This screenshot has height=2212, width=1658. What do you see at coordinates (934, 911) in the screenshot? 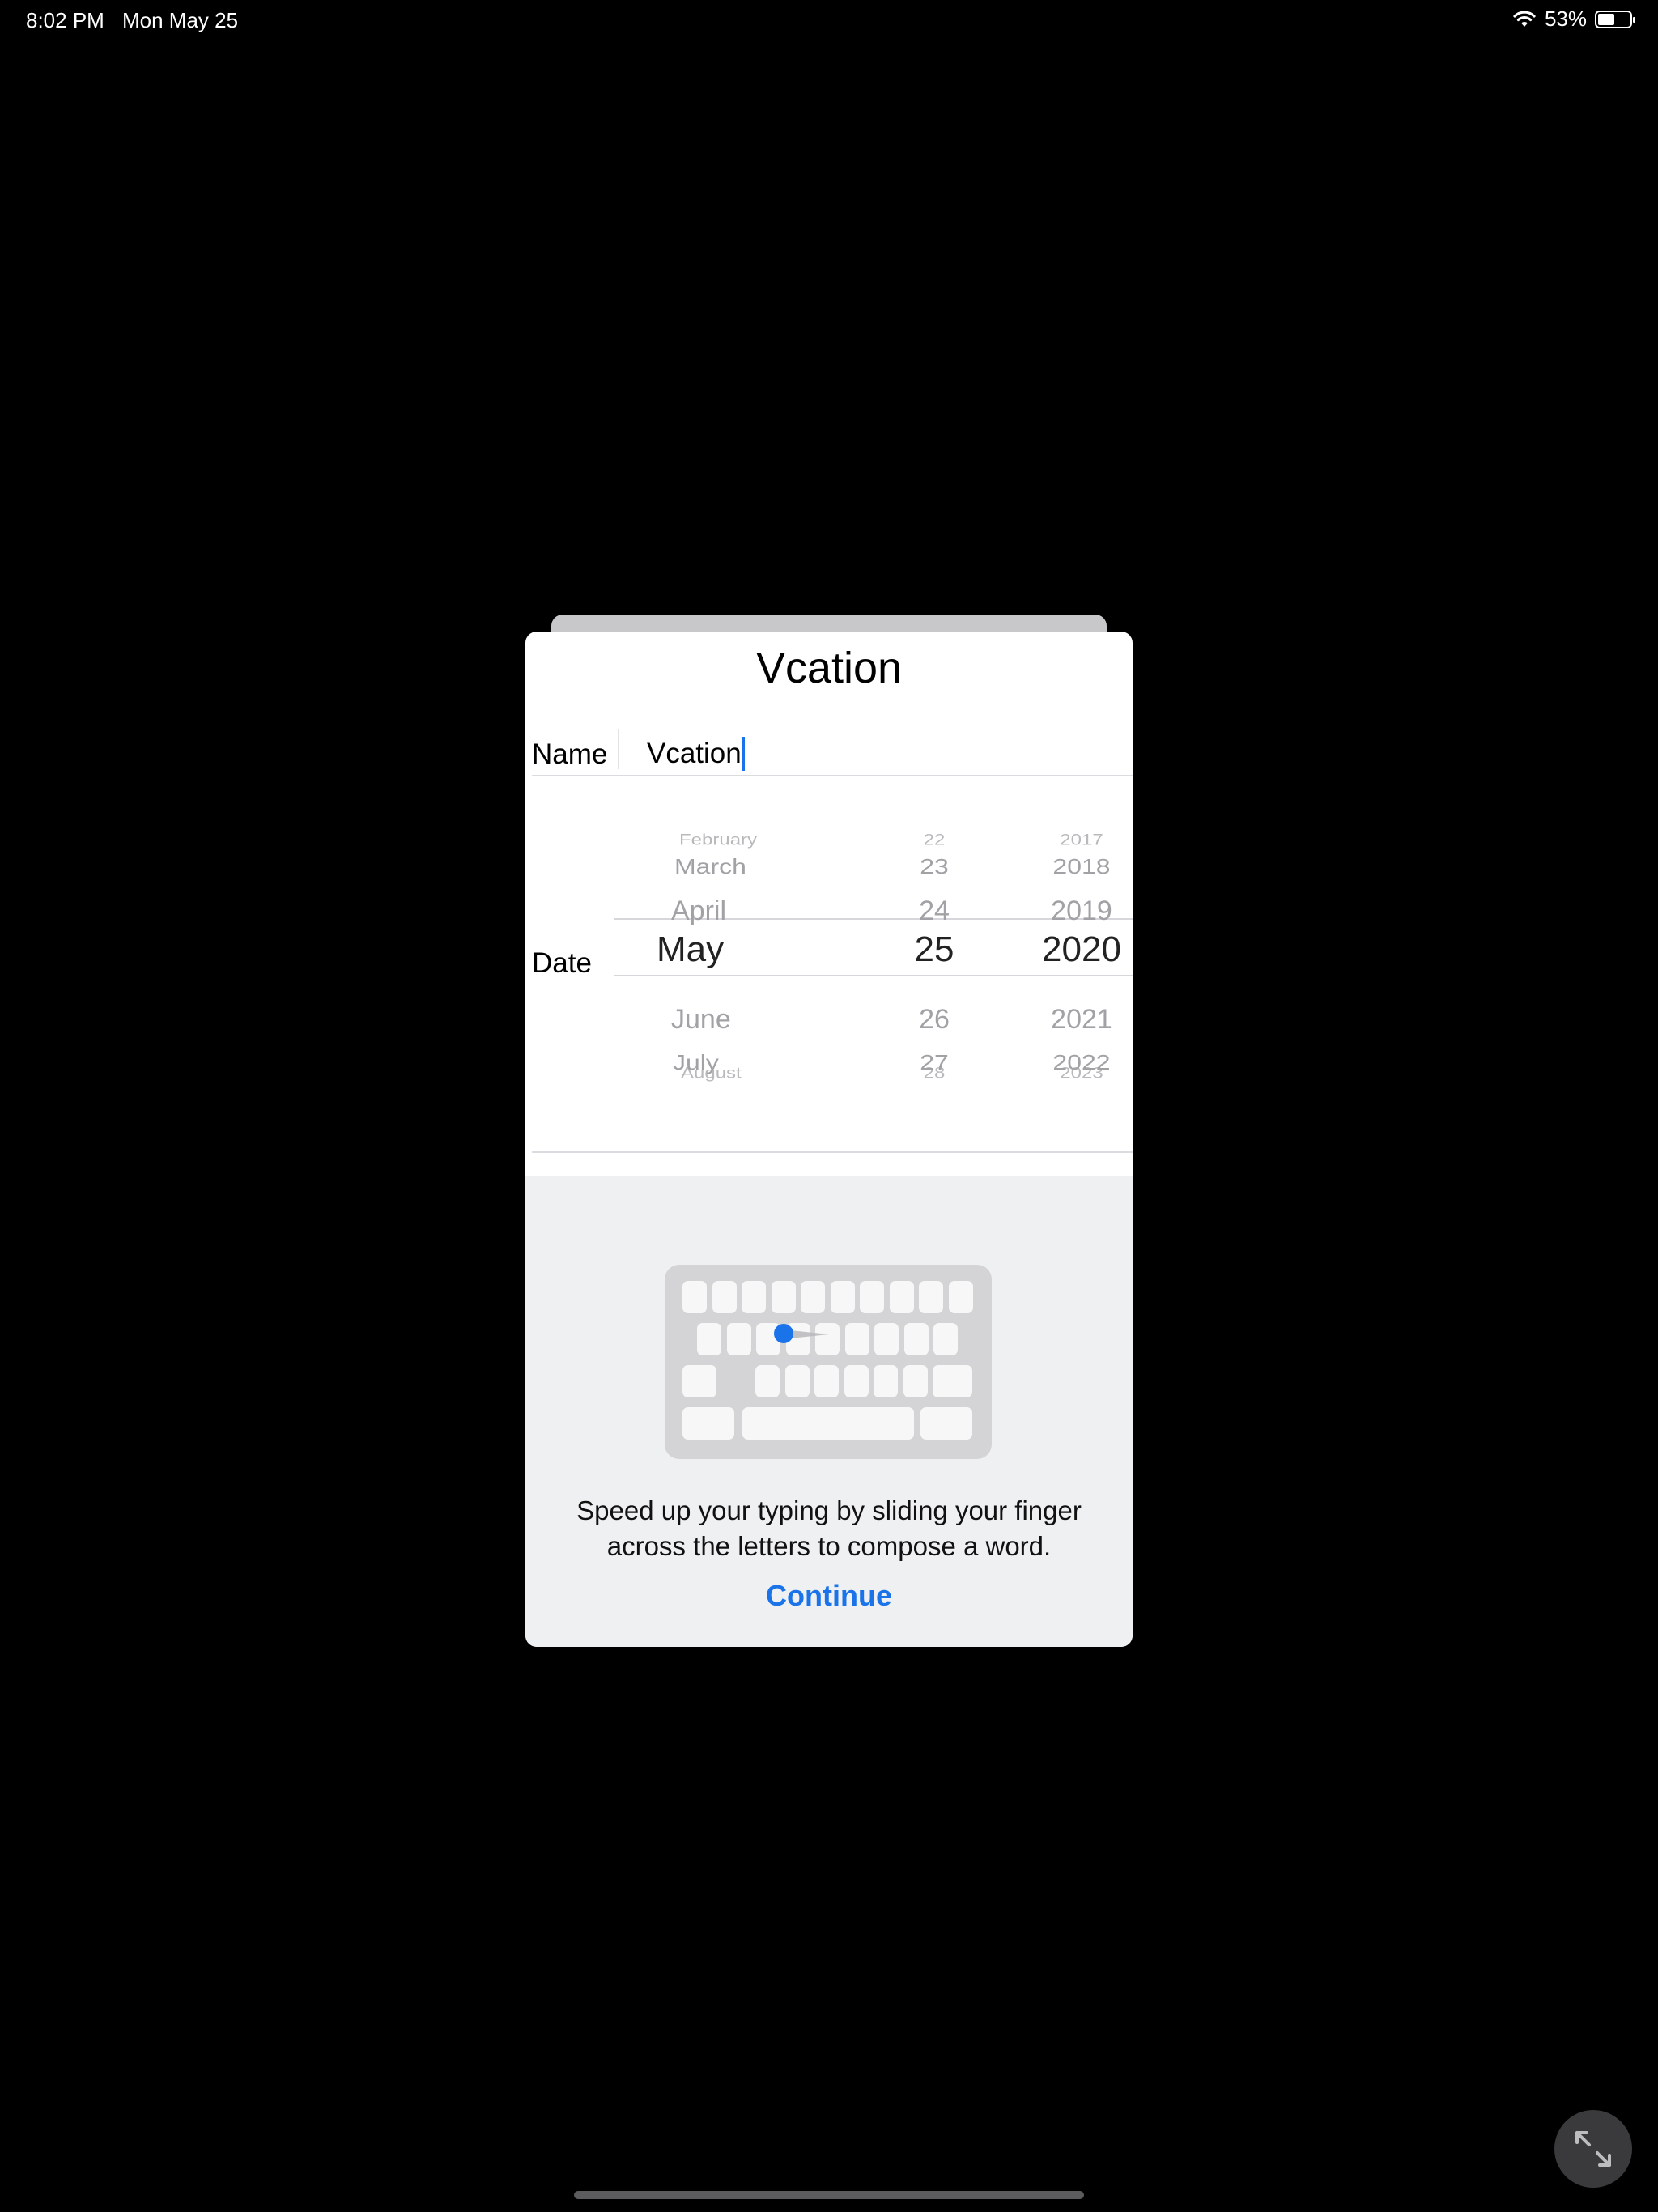
I see `picker-day-option: 24` at bounding box center [934, 911].